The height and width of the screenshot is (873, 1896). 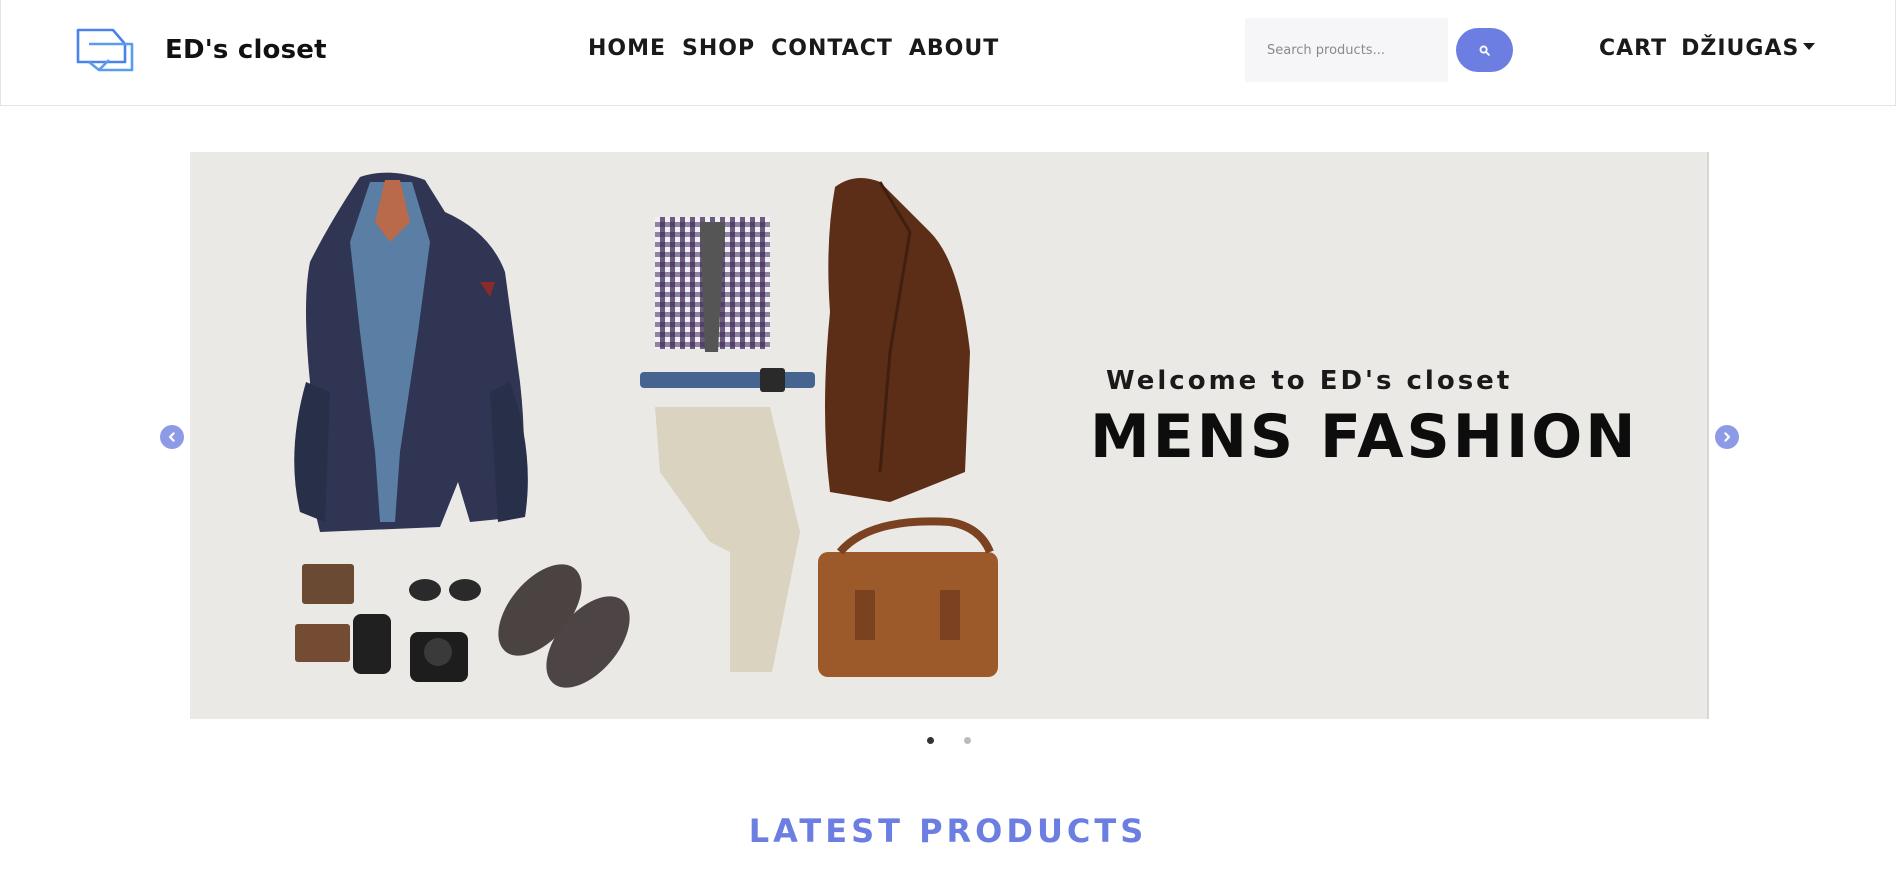 I want to click on chevron-left-icon, so click(x=171, y=437).